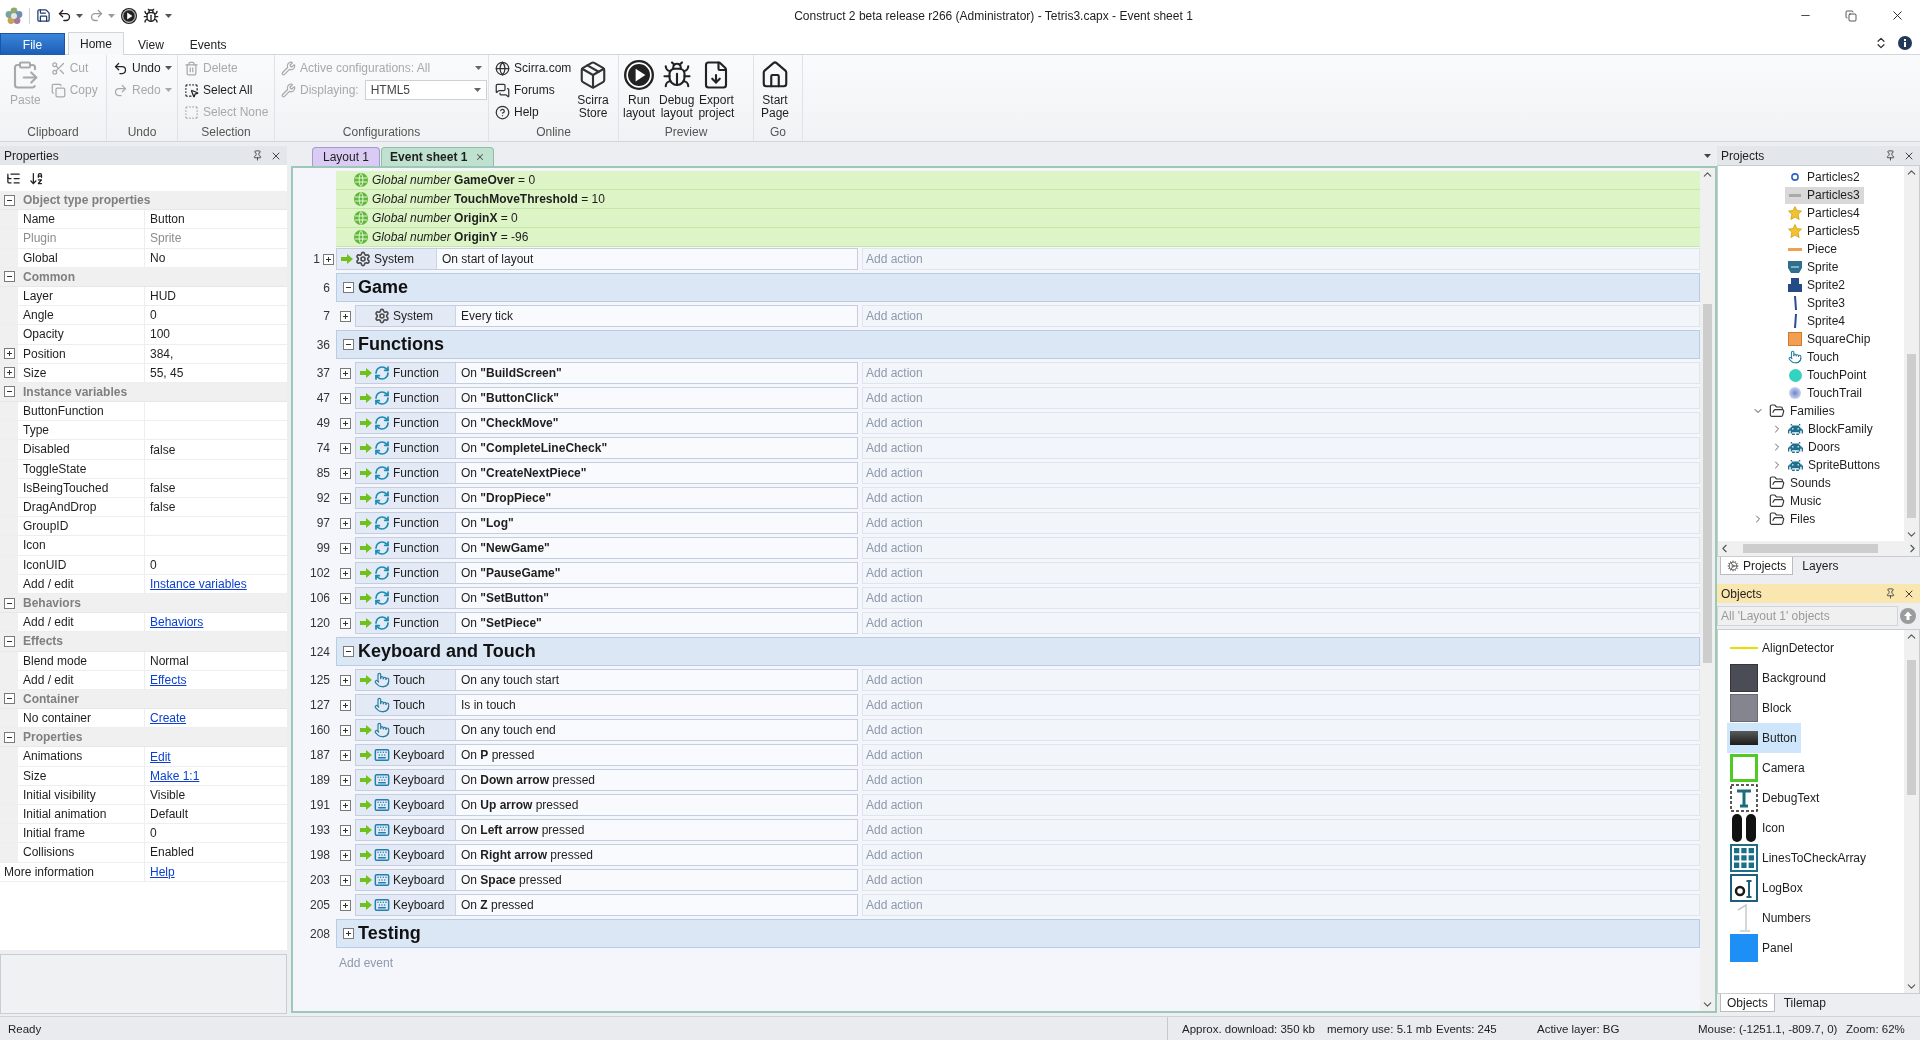 The width and height of the screenshot is (1920, 1040). Describe the element at coordinates (346, 156) in the screenshot. I see `document-tab: Layout 1` at that location.